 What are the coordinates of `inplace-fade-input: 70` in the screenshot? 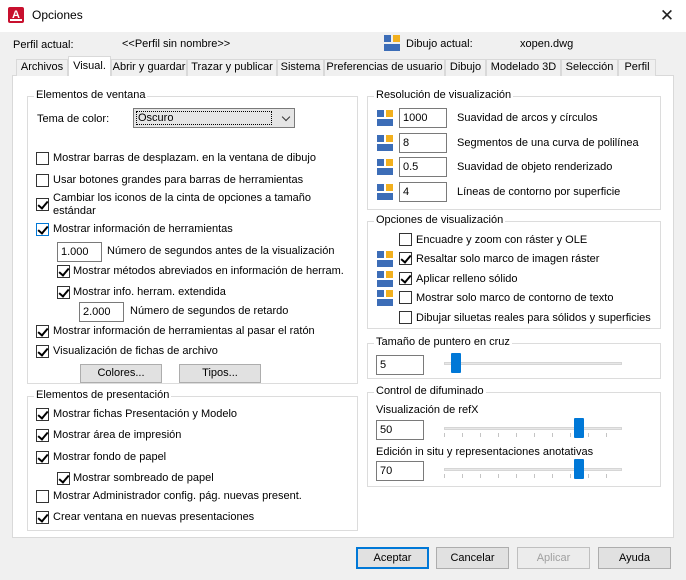 It's located at (400, 471).